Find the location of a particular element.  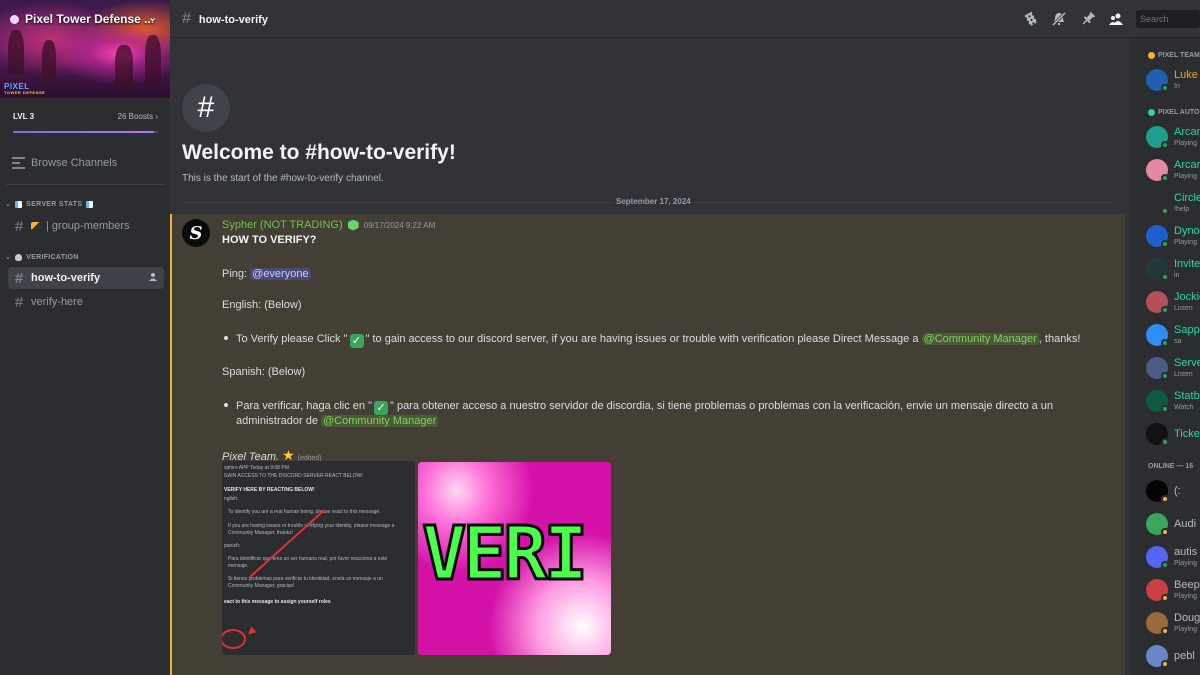

threads-icon is located at coordinates (1031, 19).